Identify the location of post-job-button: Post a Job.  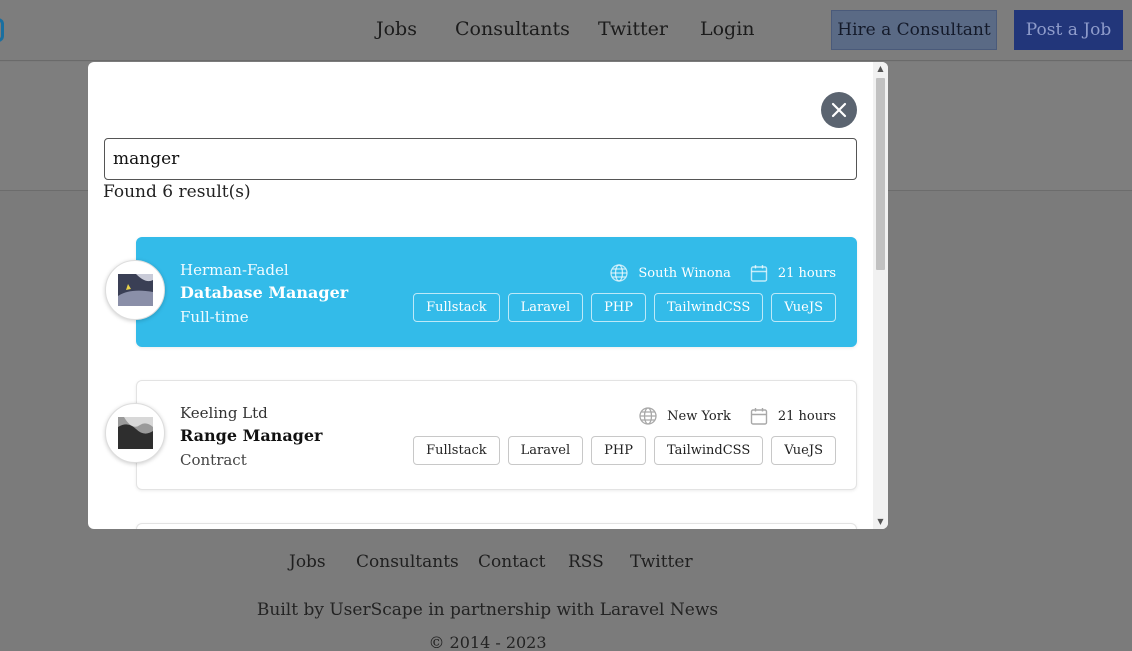
(1068, 30).